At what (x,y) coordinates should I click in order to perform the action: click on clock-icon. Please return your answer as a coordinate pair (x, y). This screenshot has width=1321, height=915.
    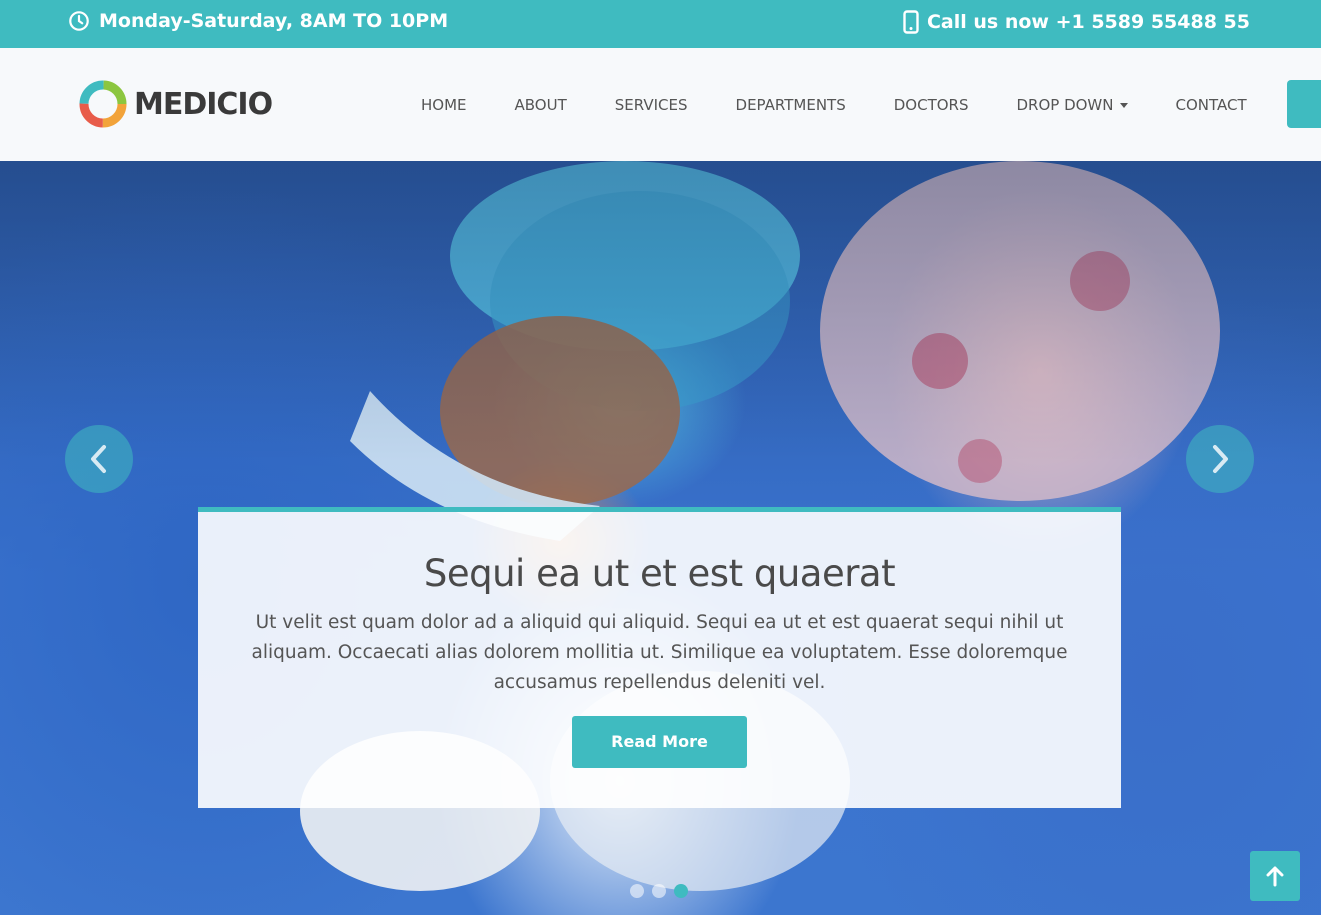
    Looking at the image, I should click on (79, 21).